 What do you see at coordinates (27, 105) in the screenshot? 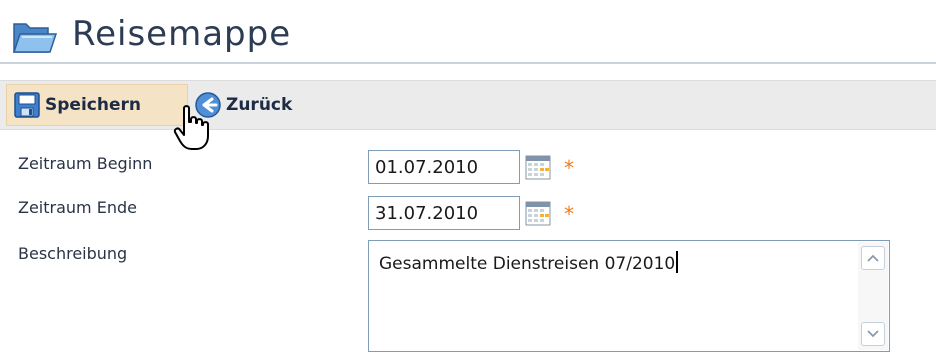
I see `save-disk-icon` at bounding box center [27, 105].